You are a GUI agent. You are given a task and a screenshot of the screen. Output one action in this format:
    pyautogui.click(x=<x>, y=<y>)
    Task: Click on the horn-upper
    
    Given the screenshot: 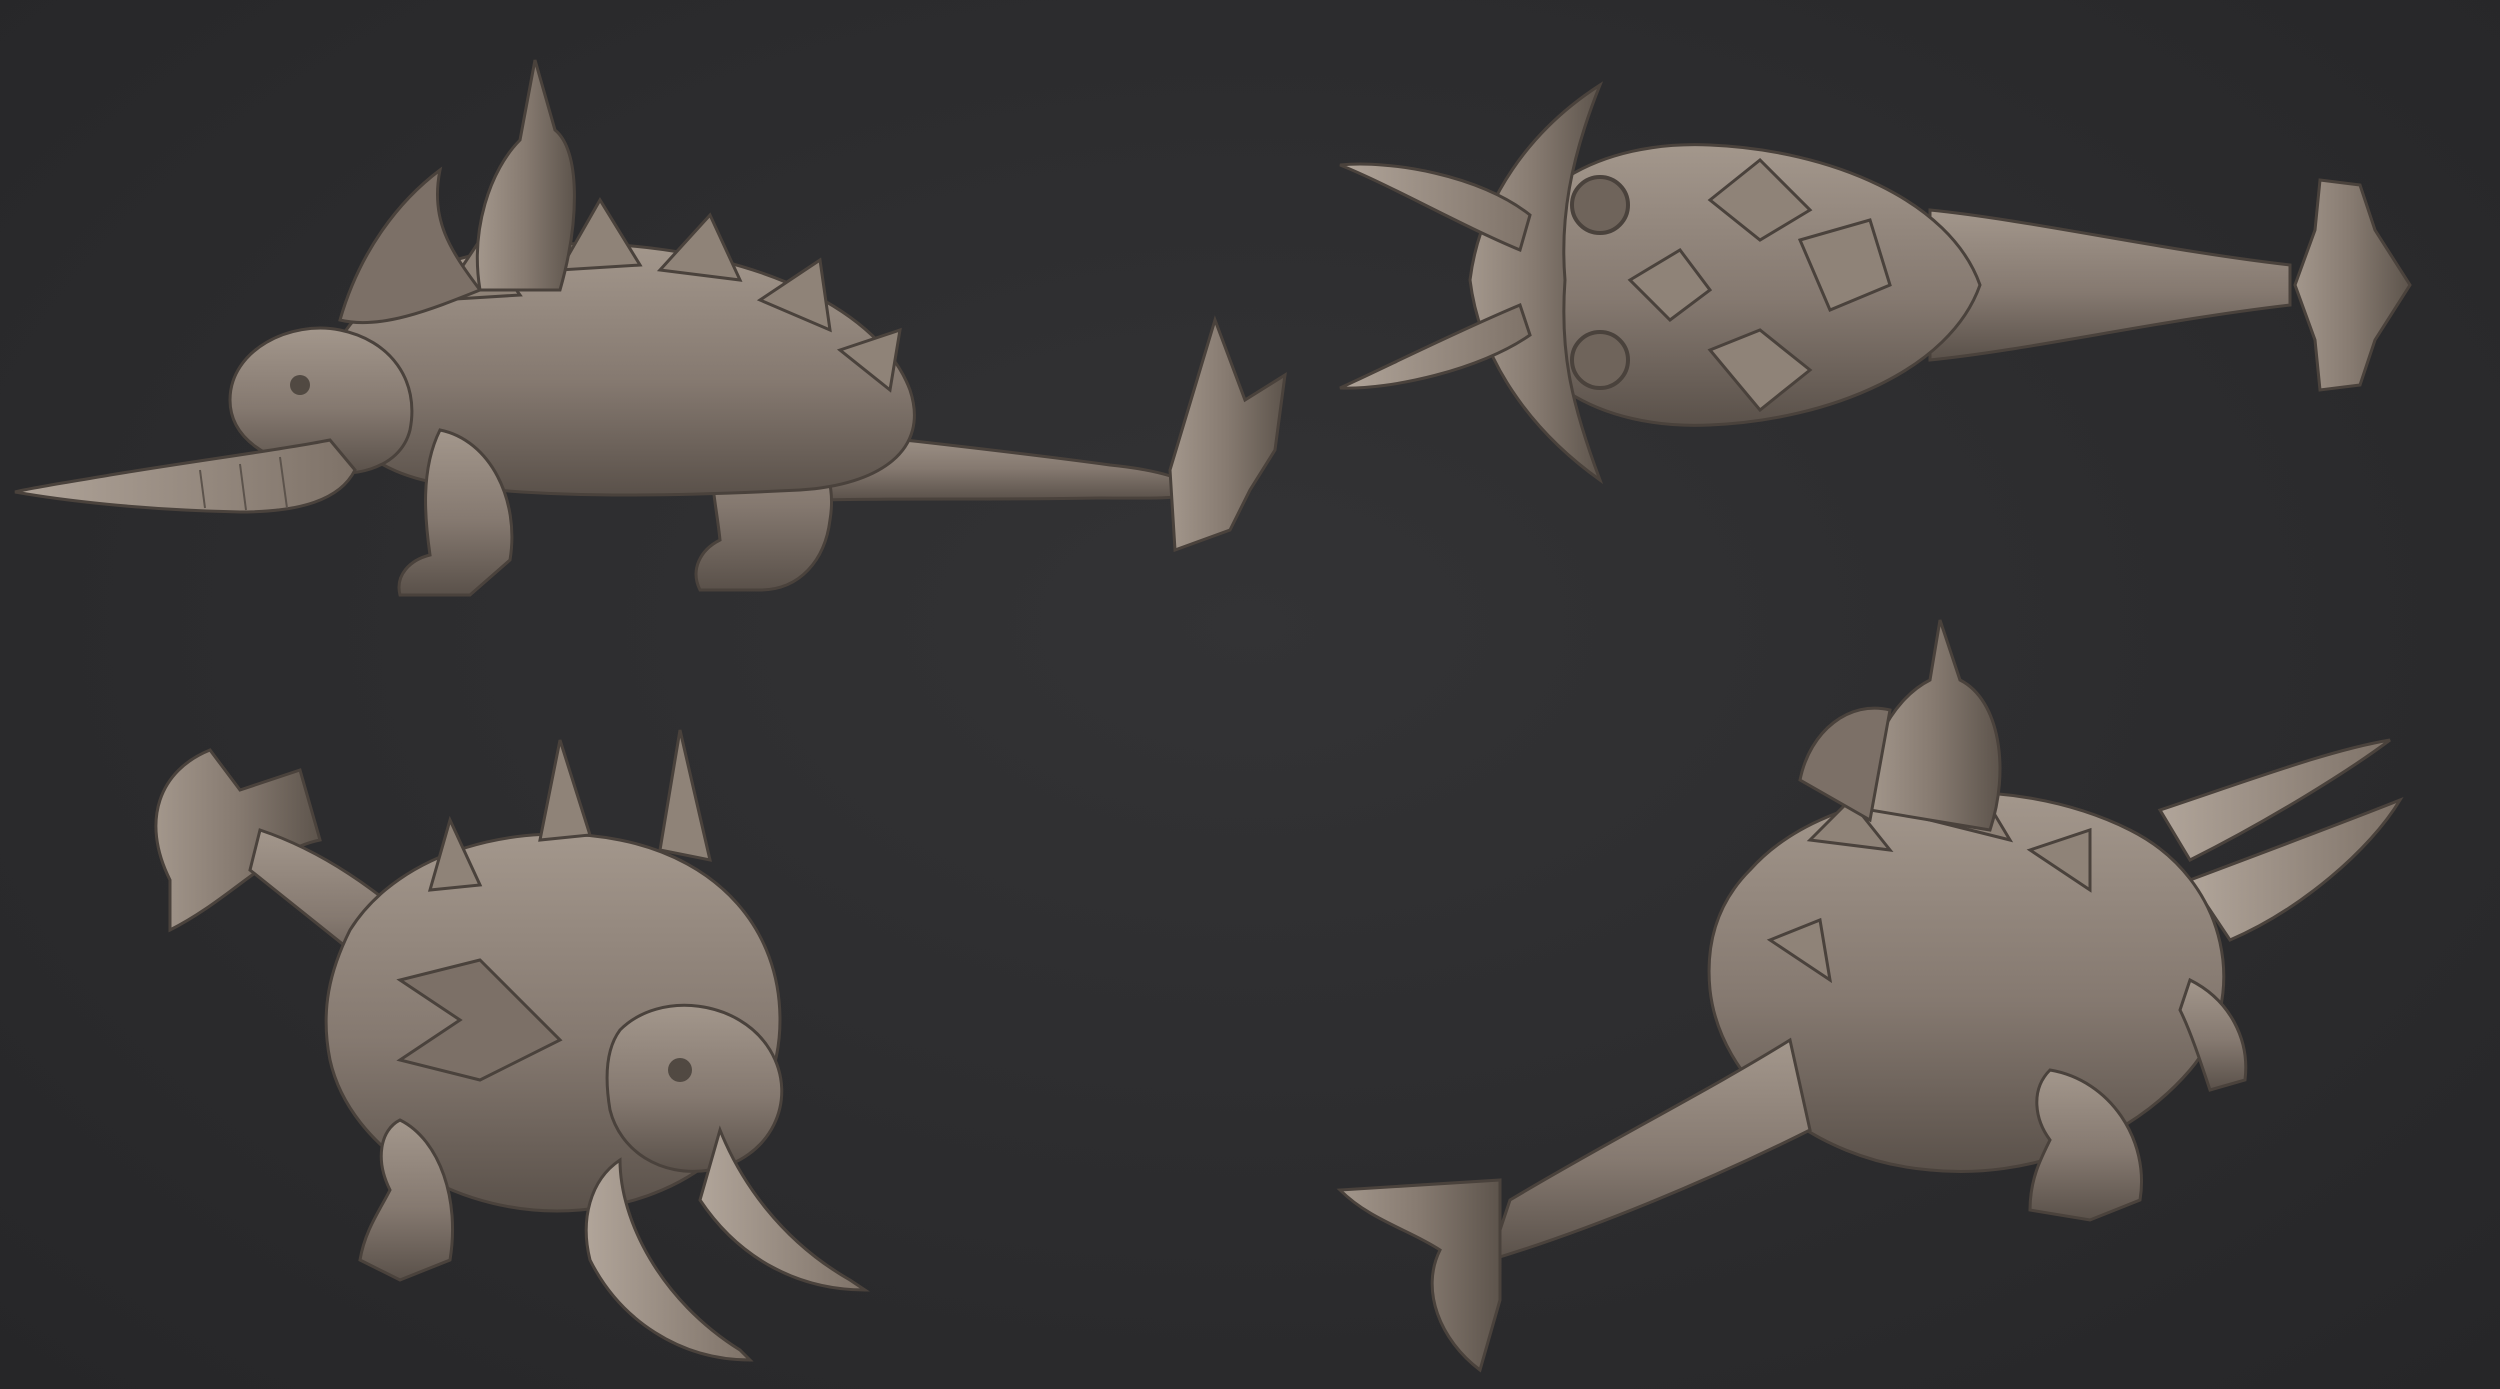 What is the action you would take?
    pyautogui.click(x=1435, y=207)
    